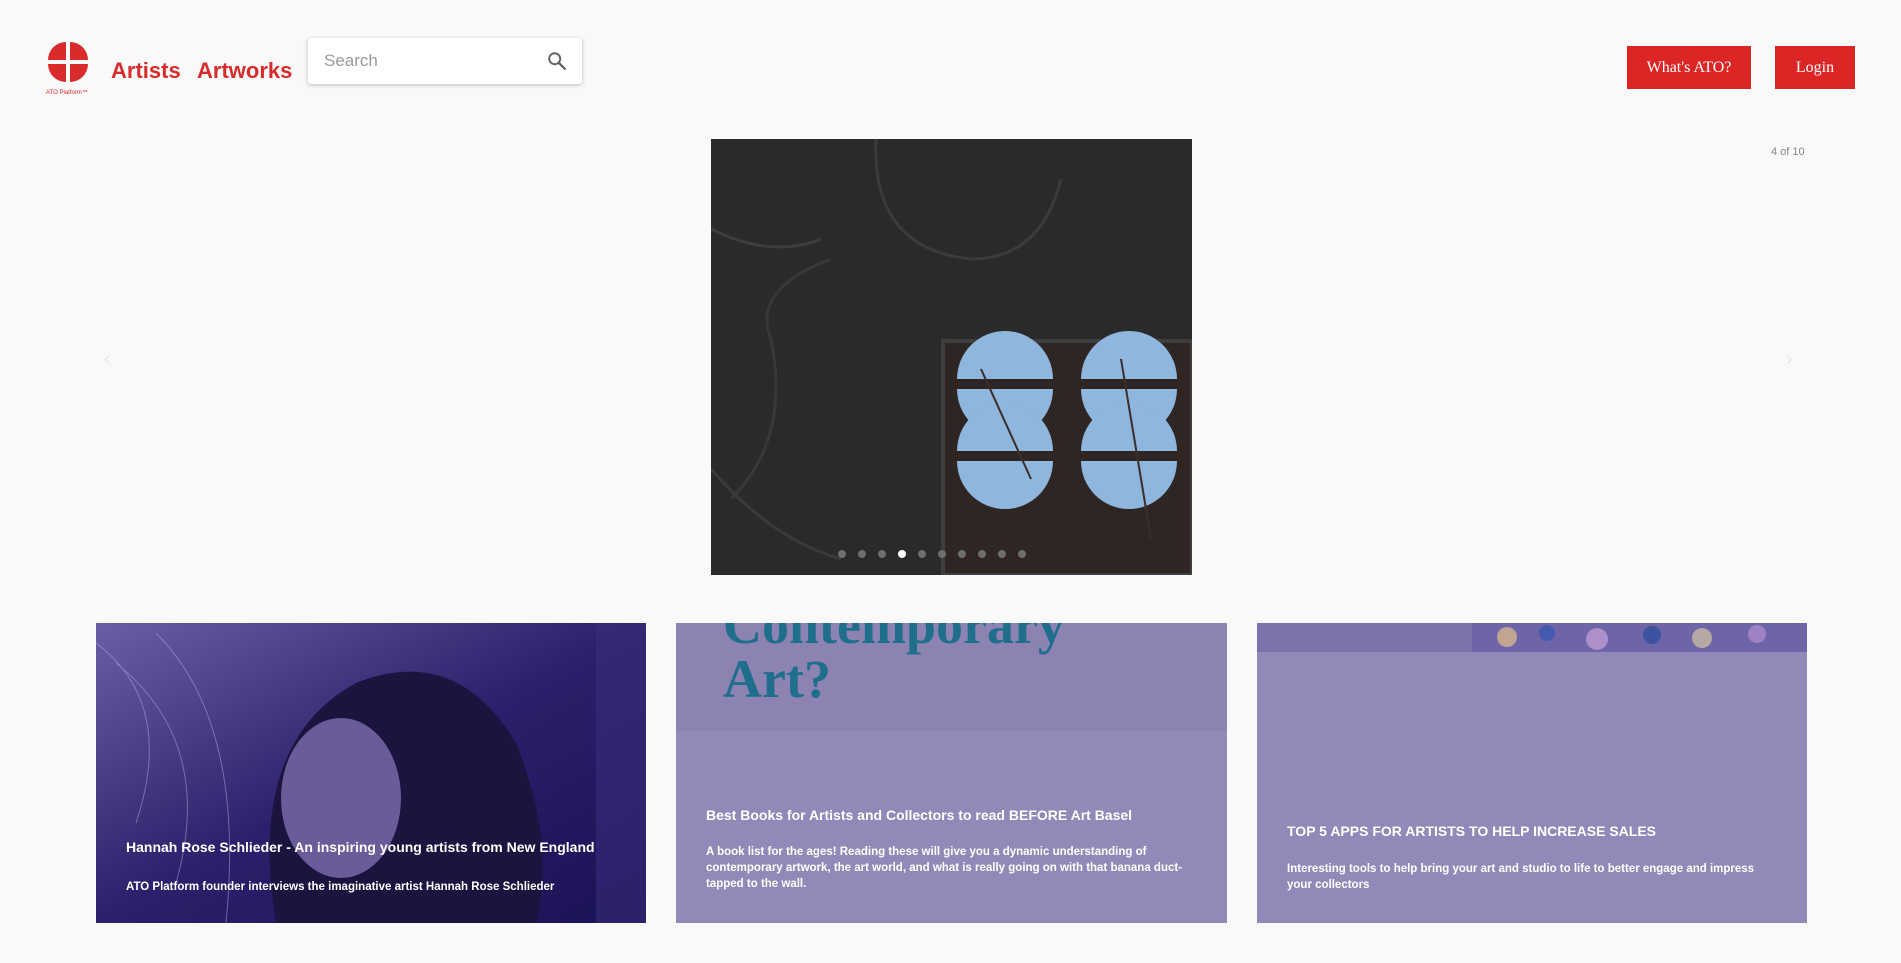  I want to click on carousel-next-arrow: ›, so click(1789, 359).